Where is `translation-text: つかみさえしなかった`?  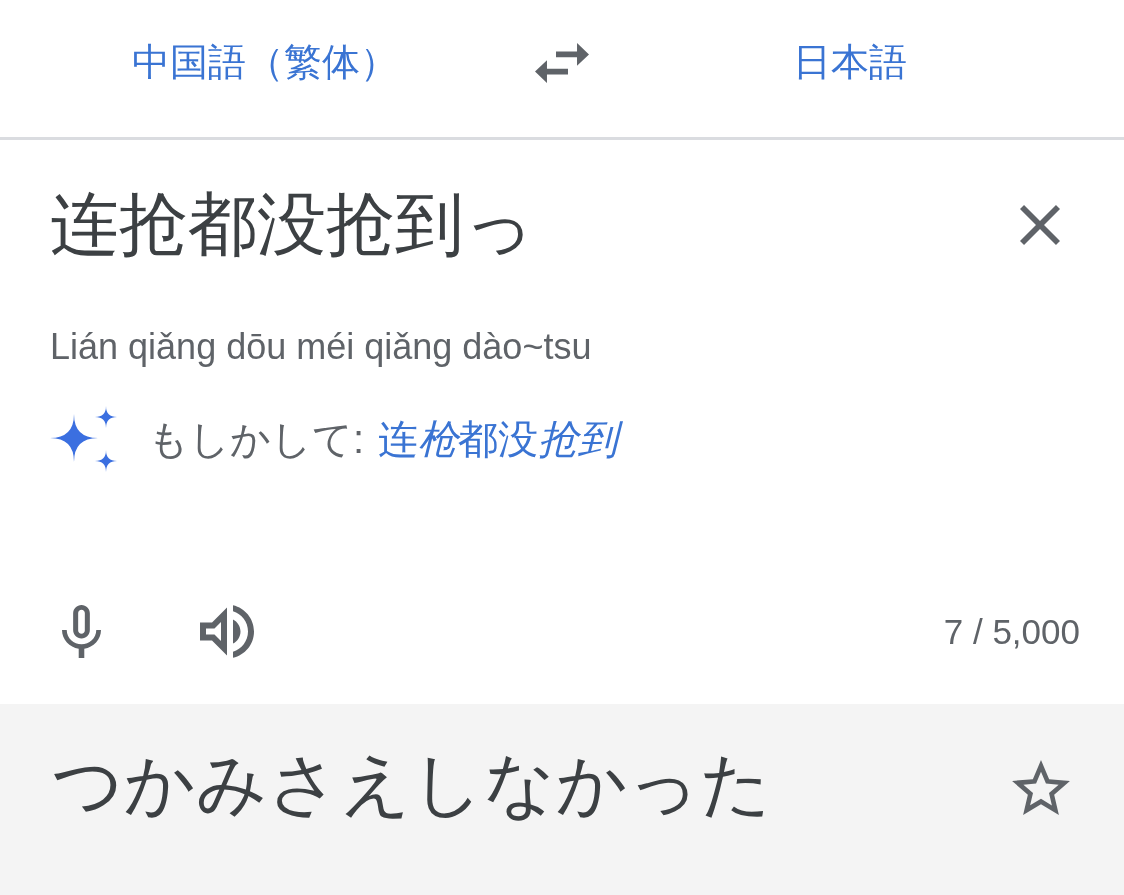
translation-text: つかみさえしなかった is located at coordinates (412, 784).